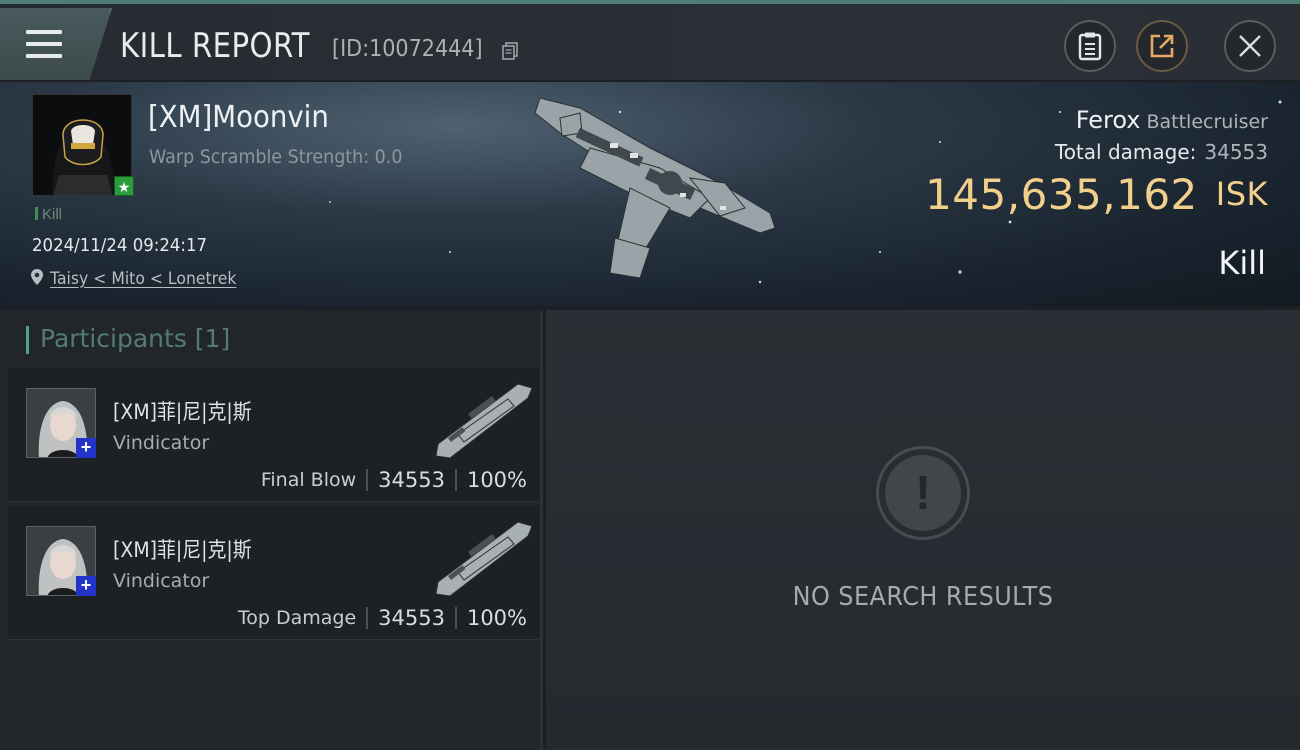 The height and width of the screenshot is (750, 1300). I want to click on location-link: Taisy < Mito < Lonetrek, so click(143, 279).